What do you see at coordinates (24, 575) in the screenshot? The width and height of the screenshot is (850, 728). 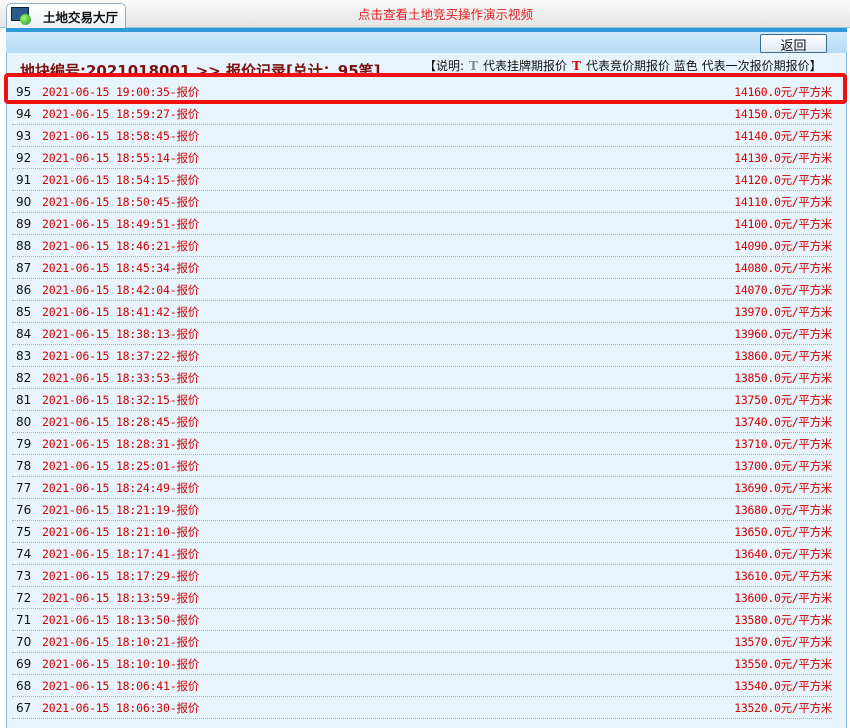 I see `record-number: 73` at bounding box center [24, 575].